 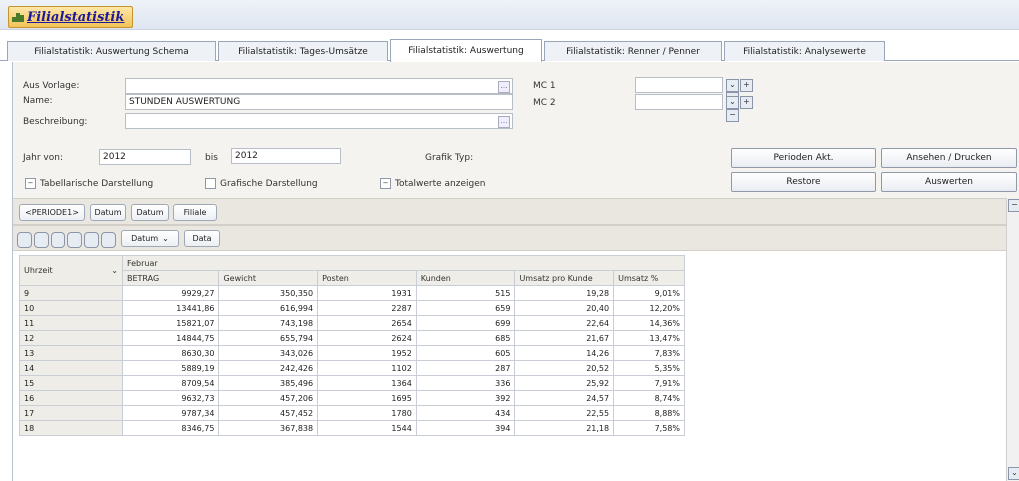 I want to click on ansehen-drucken-button: Ansehen / Drucken, so click(x=949, y=158).